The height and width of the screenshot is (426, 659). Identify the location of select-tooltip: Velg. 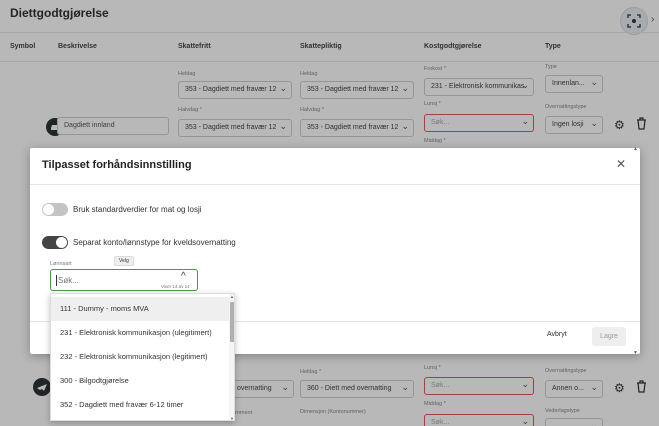
(124, 261).